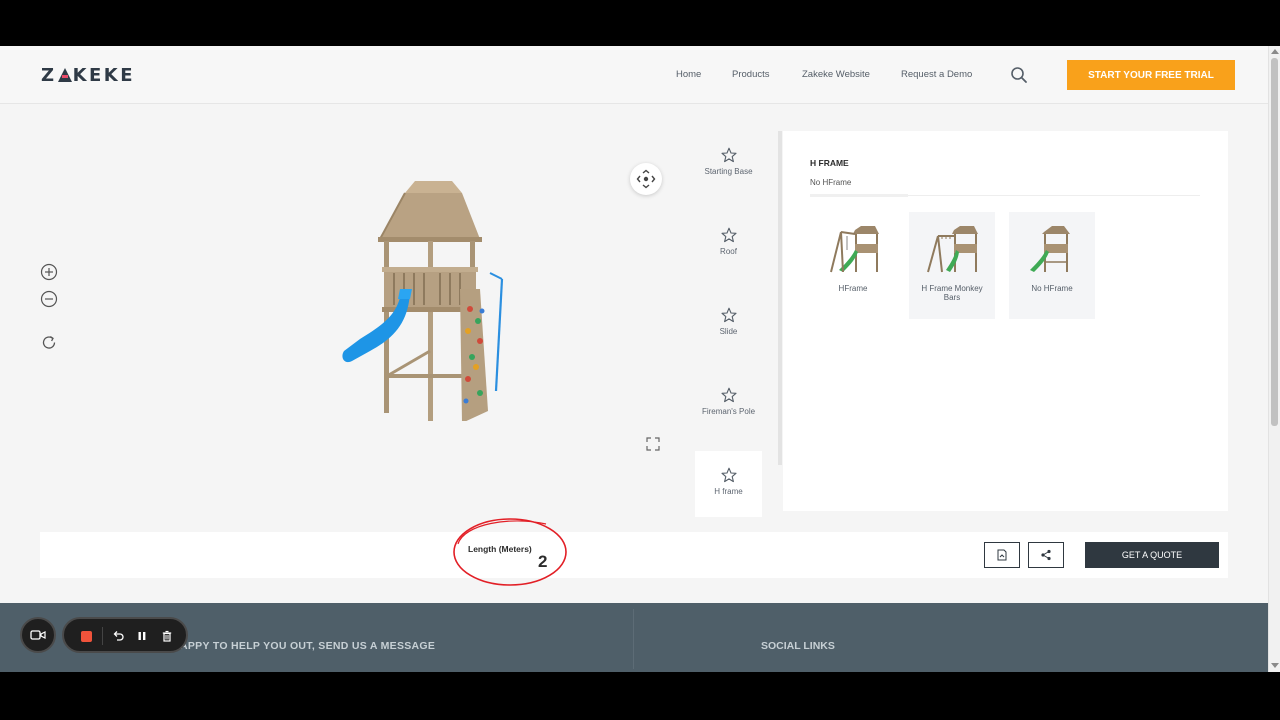  Describe the element at coordinates (1050, 249) in the screenshot. I see `no-hframe-thumbnail` at that location.